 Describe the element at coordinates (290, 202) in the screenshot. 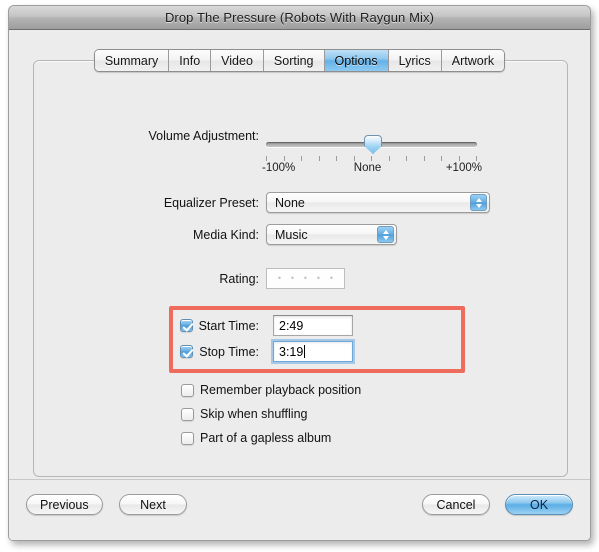

I see `equalizer-preset-value: None` at that location.